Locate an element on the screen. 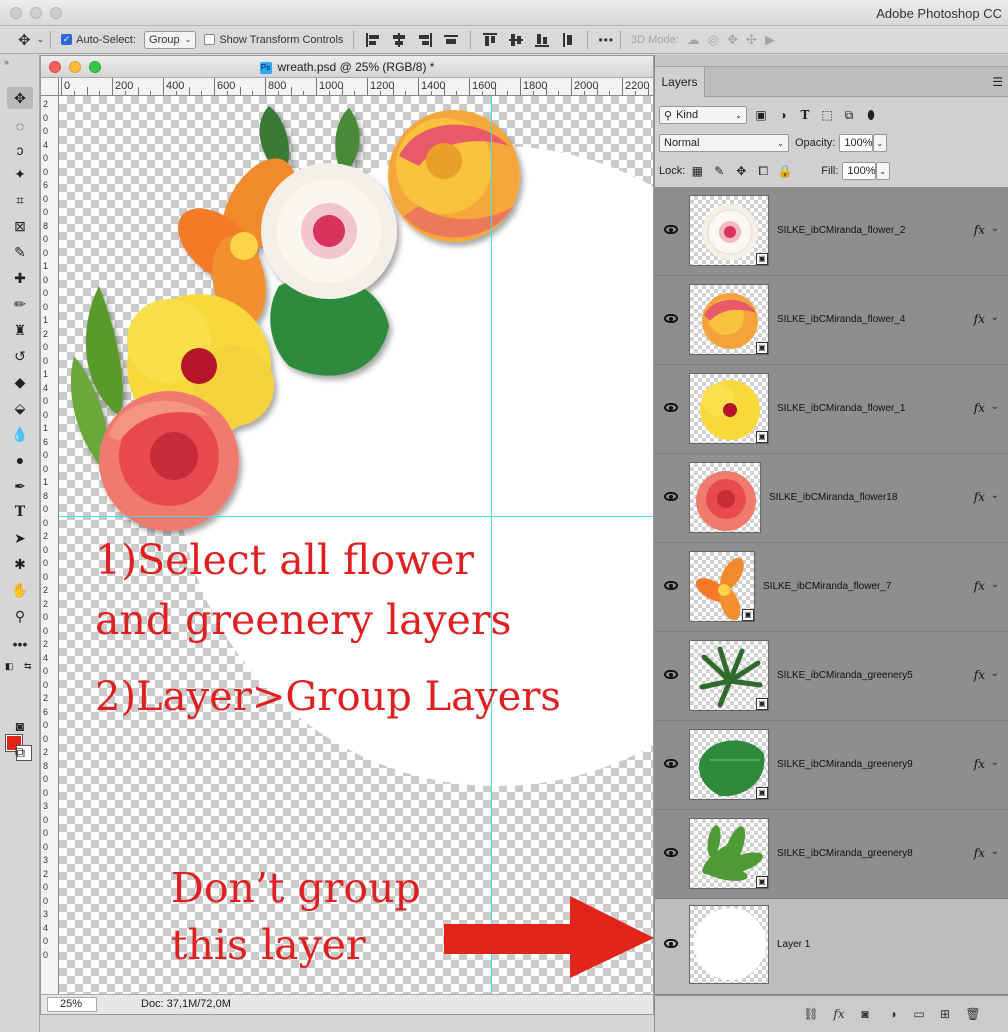  collapse-toolbar-icon: » is located at coordinates (6, 62).